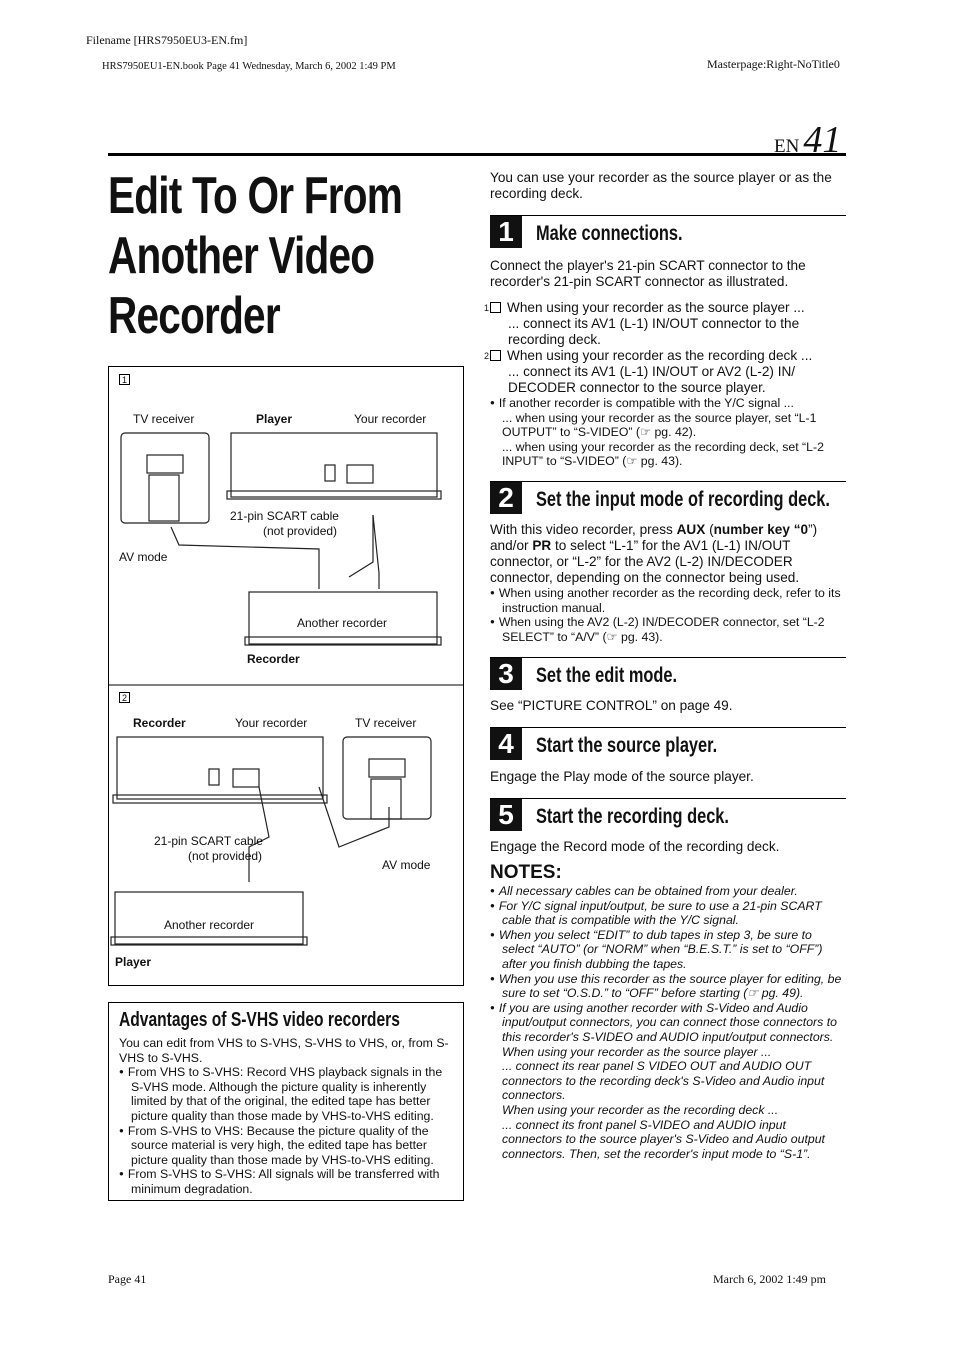  I want to click on step-title: Set the input mode of recording deck., so click(683, 499).